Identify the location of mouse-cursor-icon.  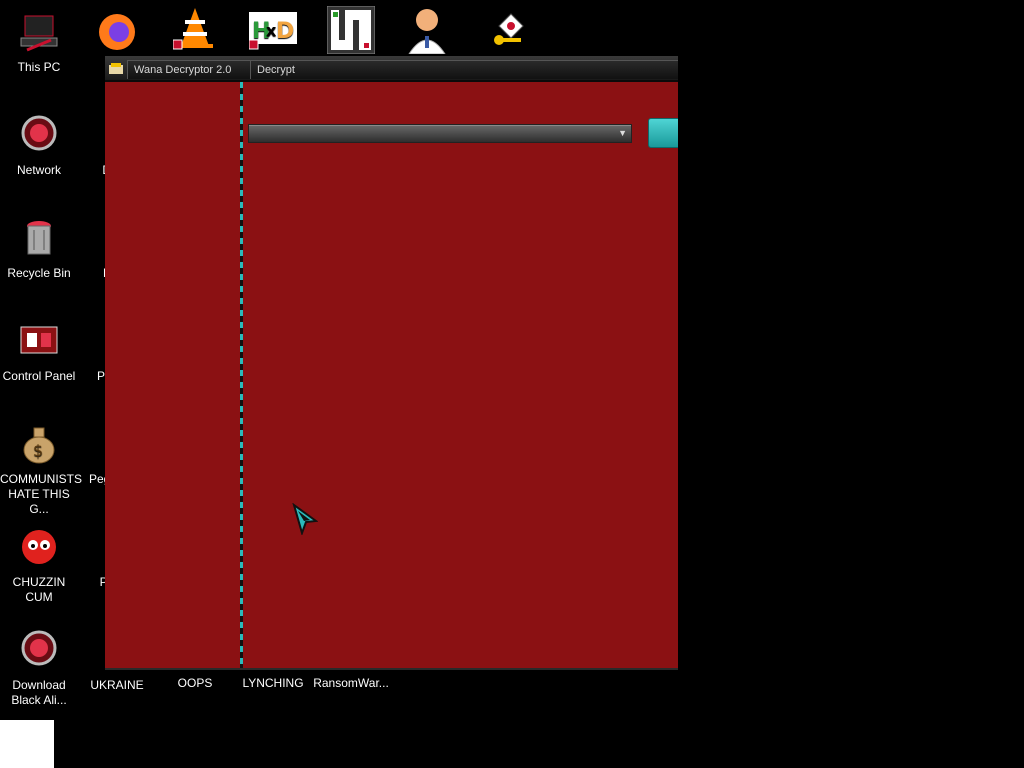
(305, 519).